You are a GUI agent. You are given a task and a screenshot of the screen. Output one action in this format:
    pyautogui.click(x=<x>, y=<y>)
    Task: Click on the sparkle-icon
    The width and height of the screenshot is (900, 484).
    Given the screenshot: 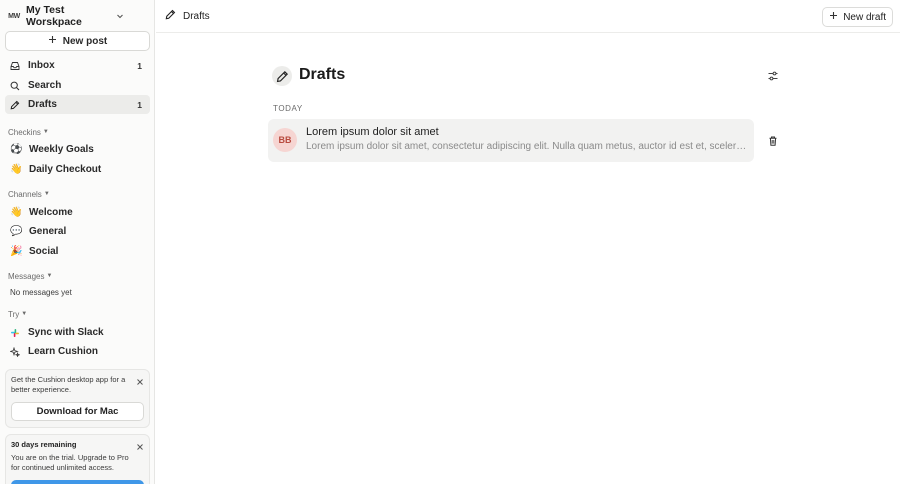 What is the action you would take?
    pyautogui.click(x=15, y=351)
    